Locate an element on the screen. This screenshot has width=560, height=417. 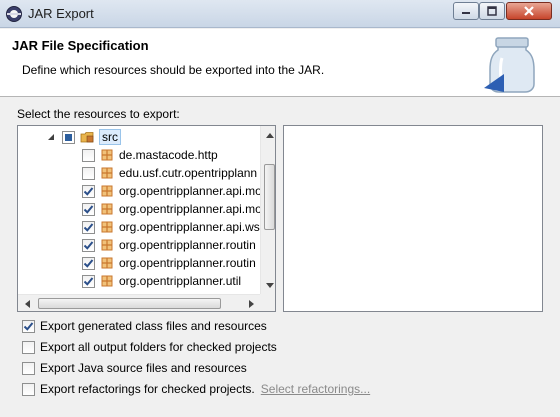
scroll-up-button is located at coordinates (268, 134).